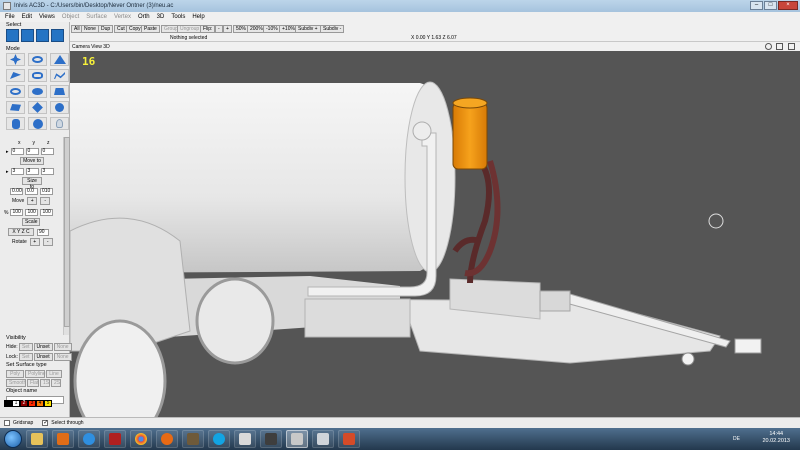 This screenshot has height=450, width=800. I want to click on size-y-field: 3, so click(32, 171).